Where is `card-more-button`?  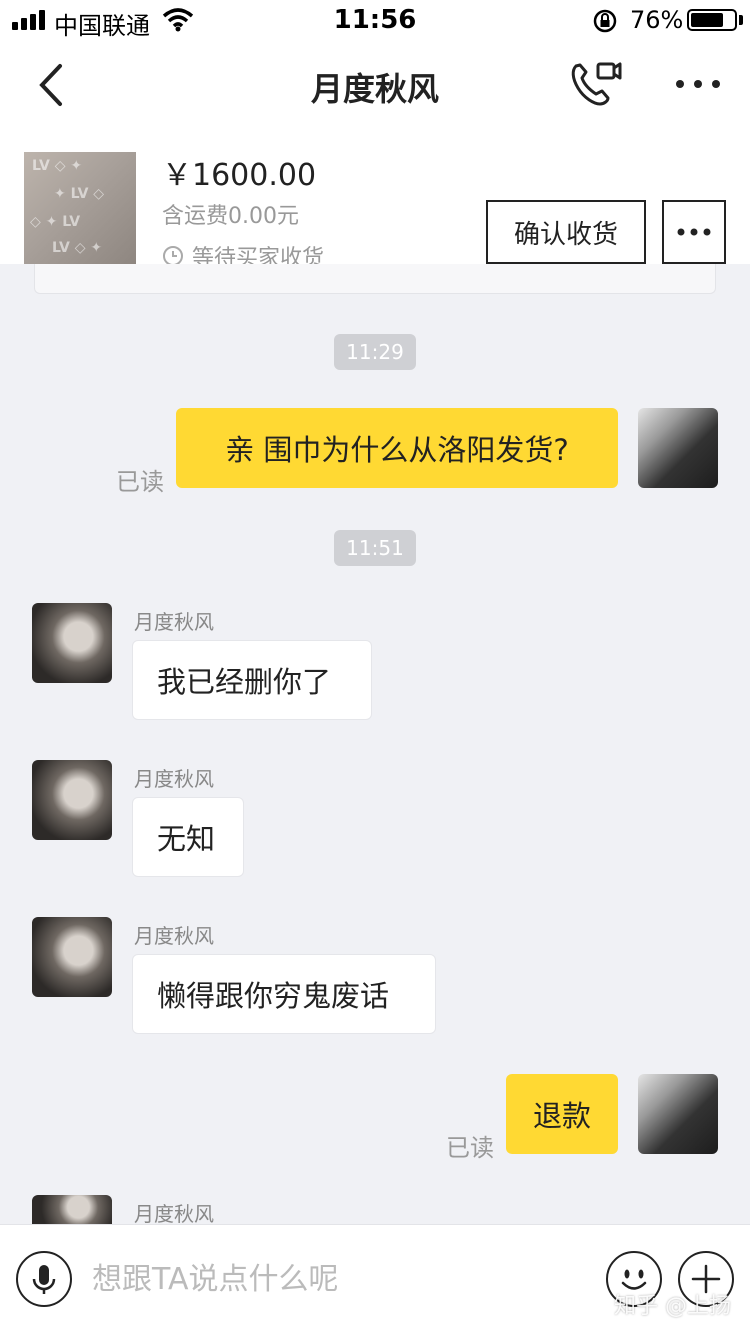
card-more-button is located at coordinates (694, 232).